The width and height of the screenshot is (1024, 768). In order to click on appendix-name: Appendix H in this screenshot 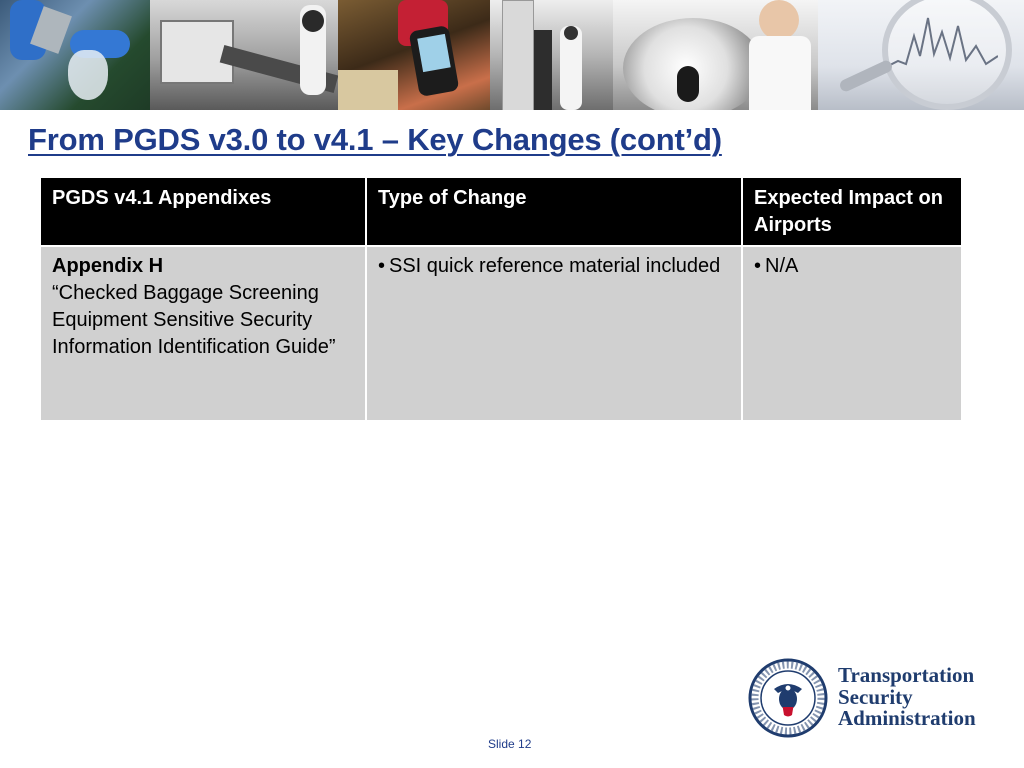, I will do `click(108, 266)`.